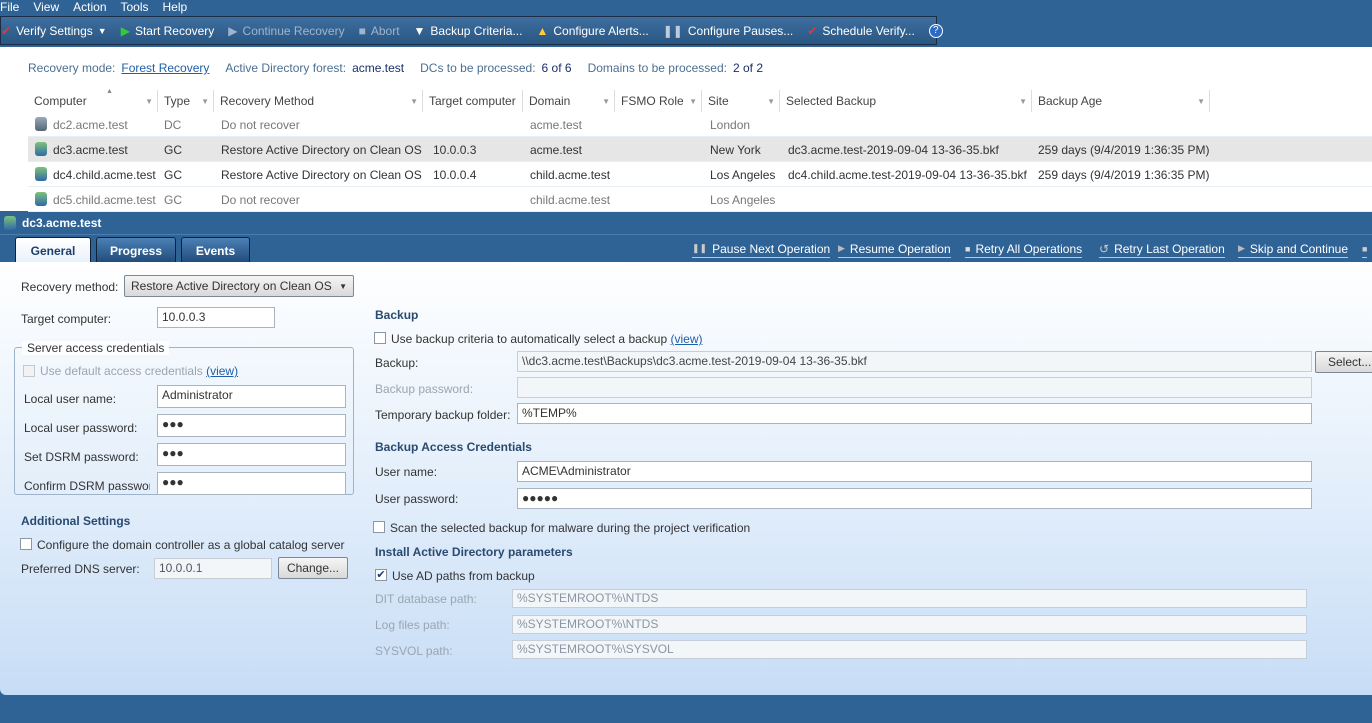  I want to click on continue-recovery-button: ▶ Continue Recovery, so click(286, 30).